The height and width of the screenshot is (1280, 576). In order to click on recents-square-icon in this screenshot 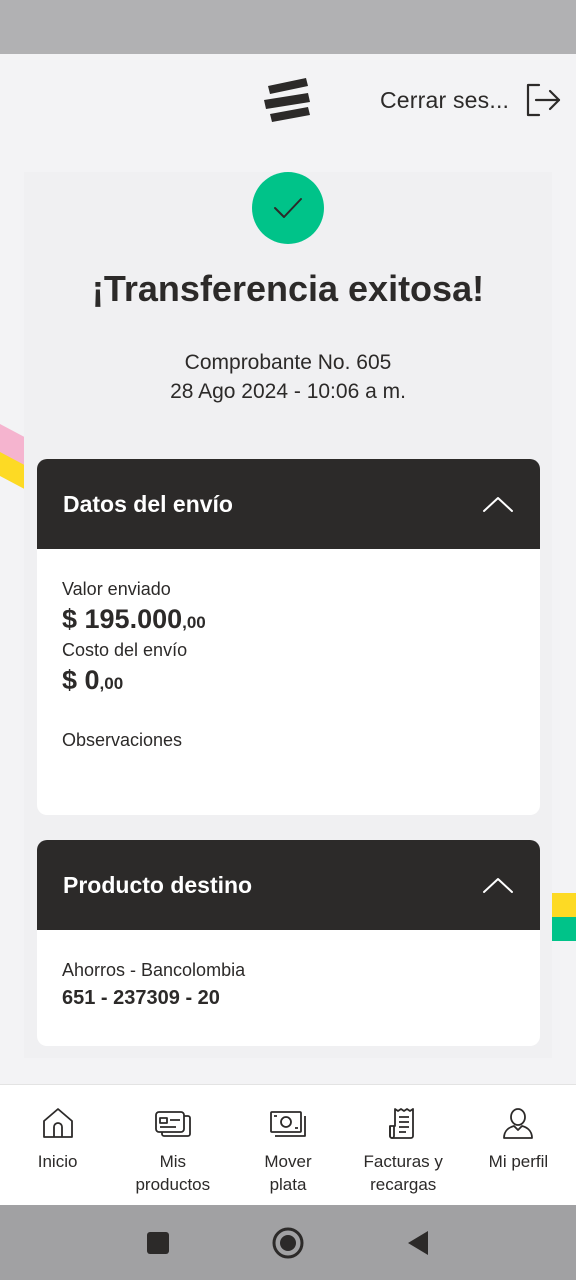, I will do `click(158, 1243)`.